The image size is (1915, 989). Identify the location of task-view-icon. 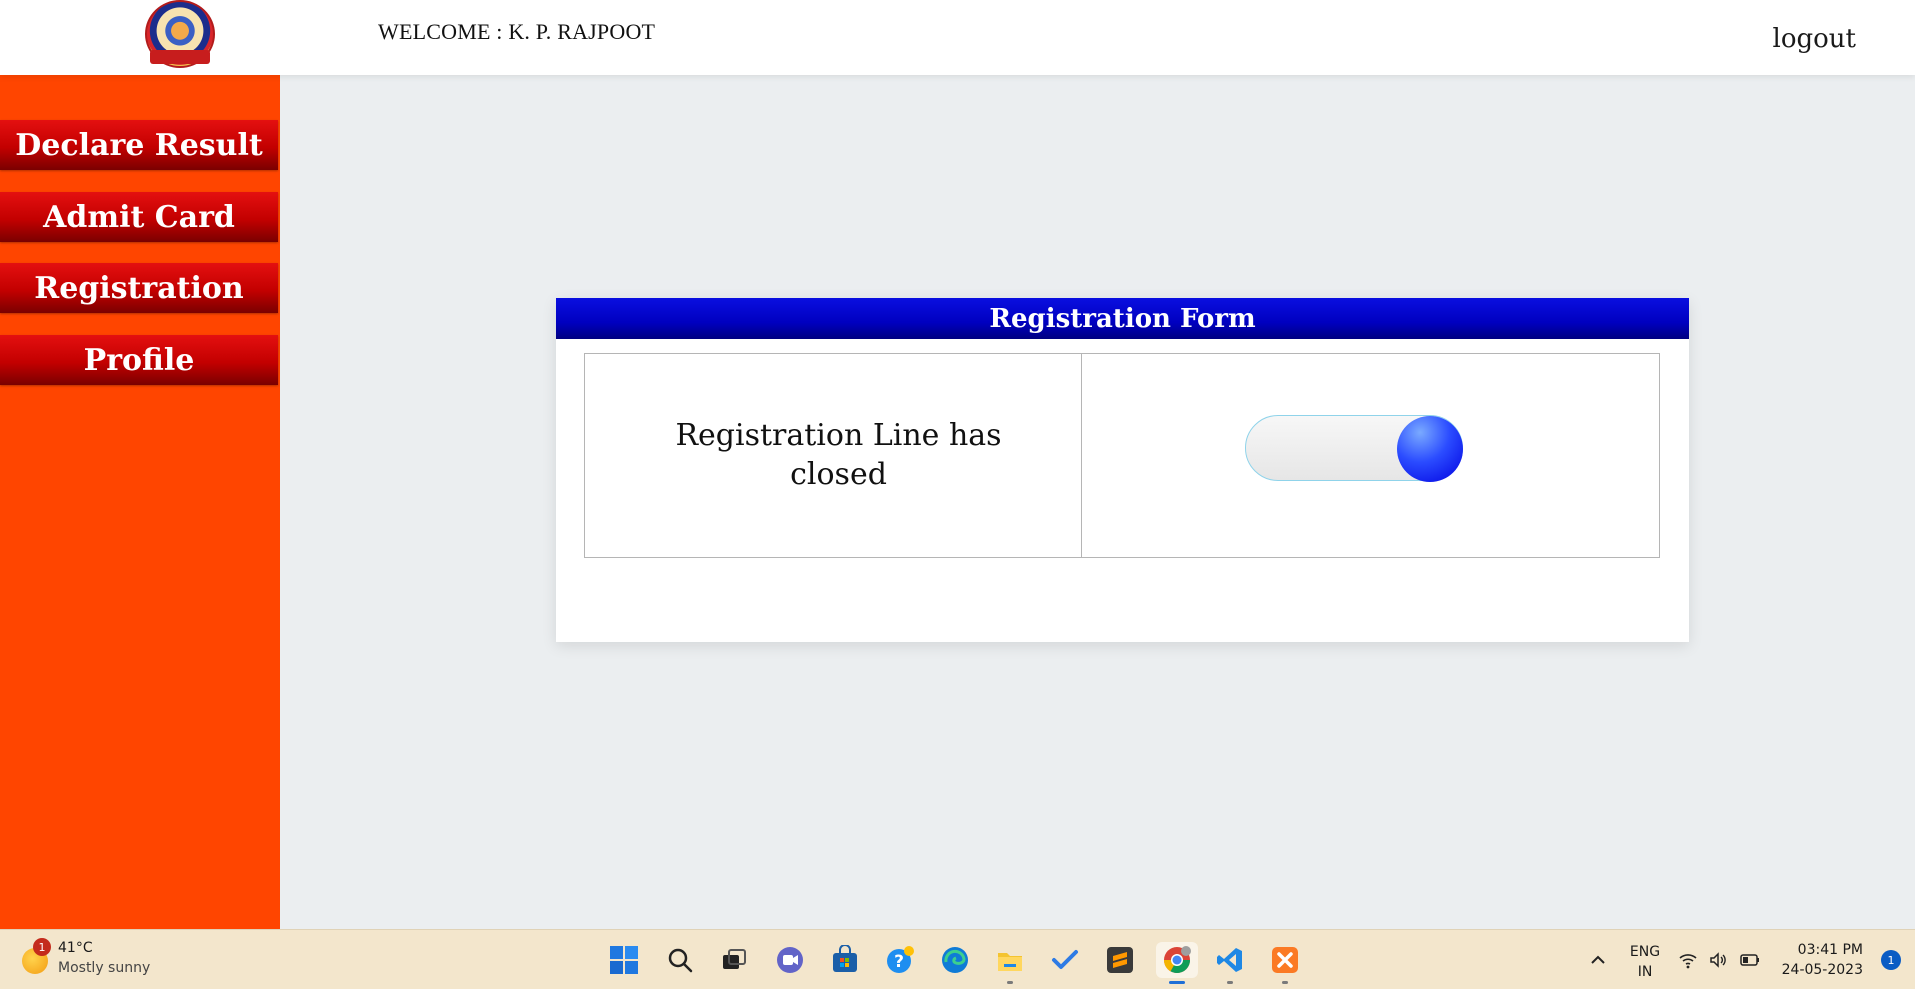
(734, 960).